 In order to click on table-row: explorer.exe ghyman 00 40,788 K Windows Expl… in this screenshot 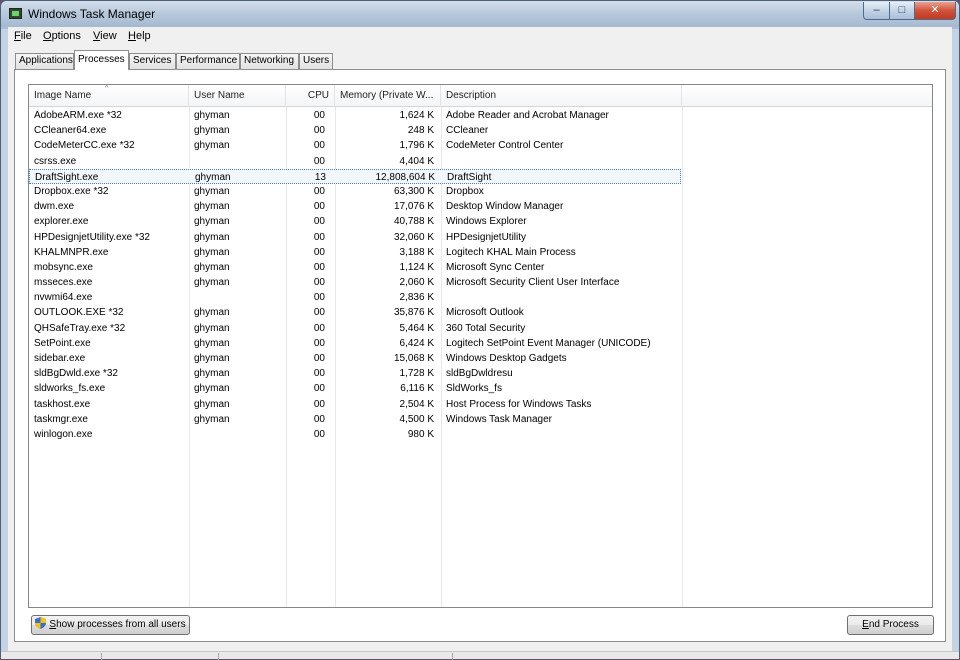, I will do `click(355, 221)`.